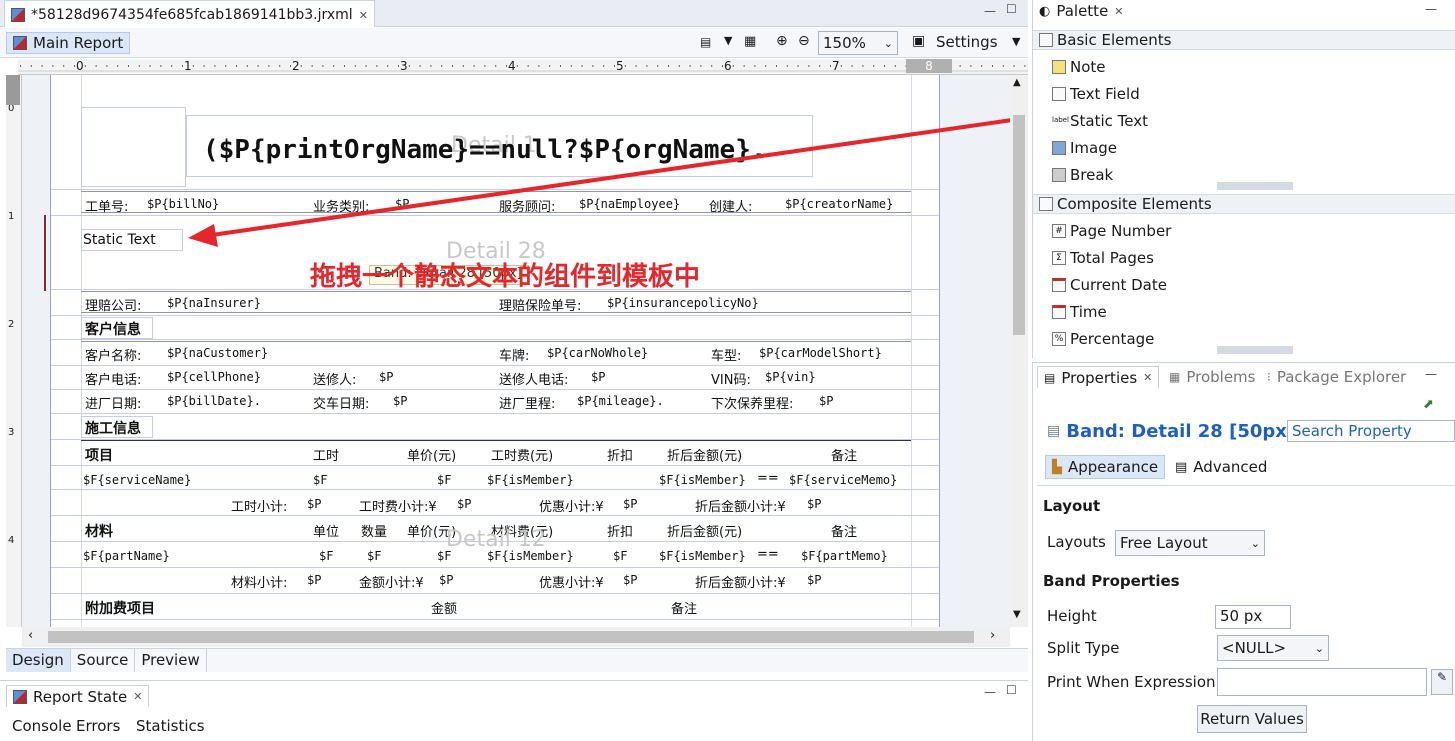  Describe the element at coordinates (1059, 67) in the screenshot. I see `note-icon` at that location.